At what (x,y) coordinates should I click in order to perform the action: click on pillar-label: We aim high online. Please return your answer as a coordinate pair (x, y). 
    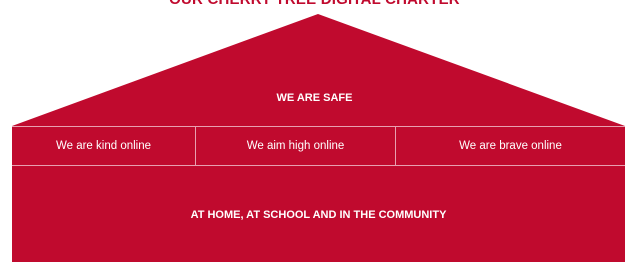
    Looking at the image, I should click on (295, 146).